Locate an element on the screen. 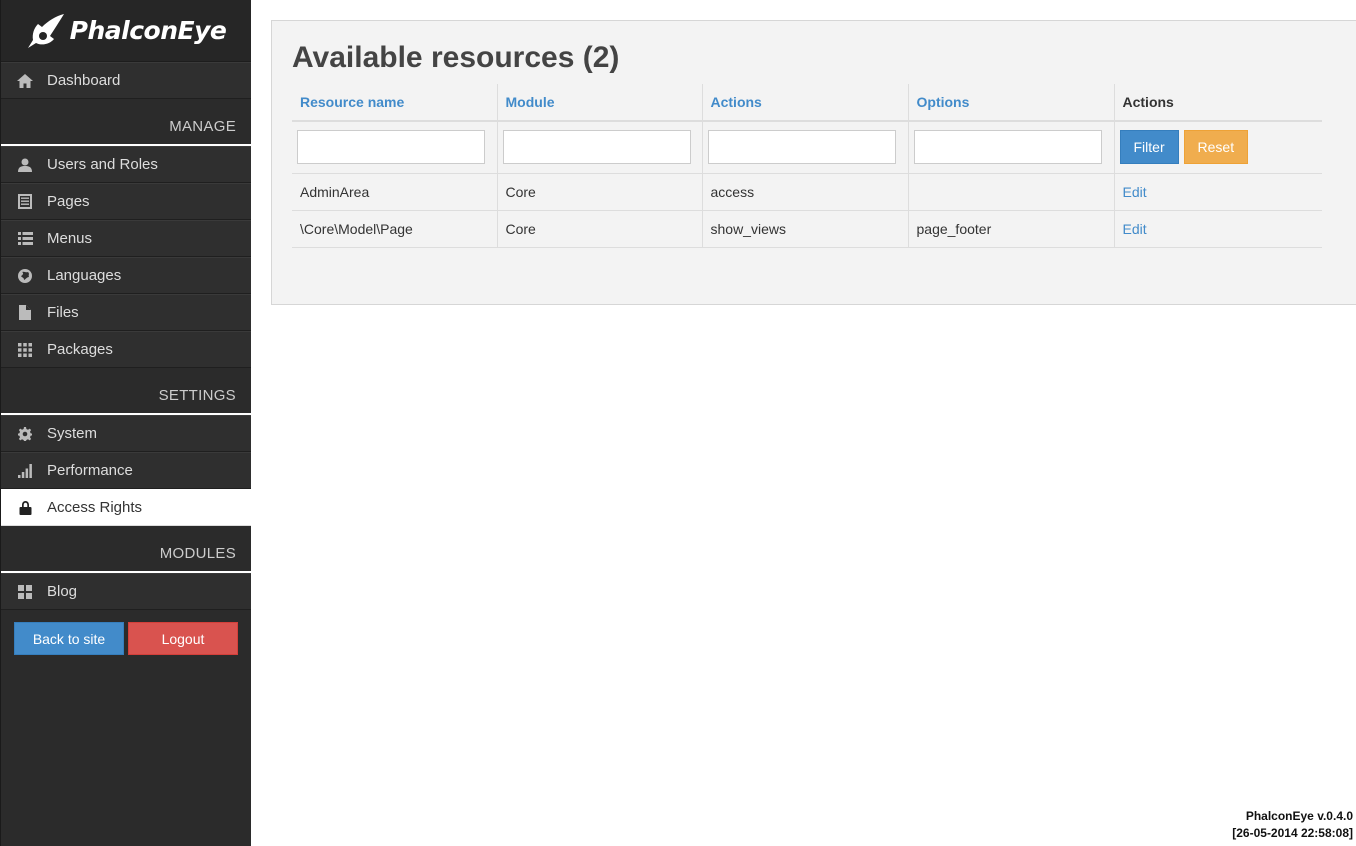 Image resolution: width=1356 pixels, height=846 pixels. signal-icon is located at coordinates (25, 471).